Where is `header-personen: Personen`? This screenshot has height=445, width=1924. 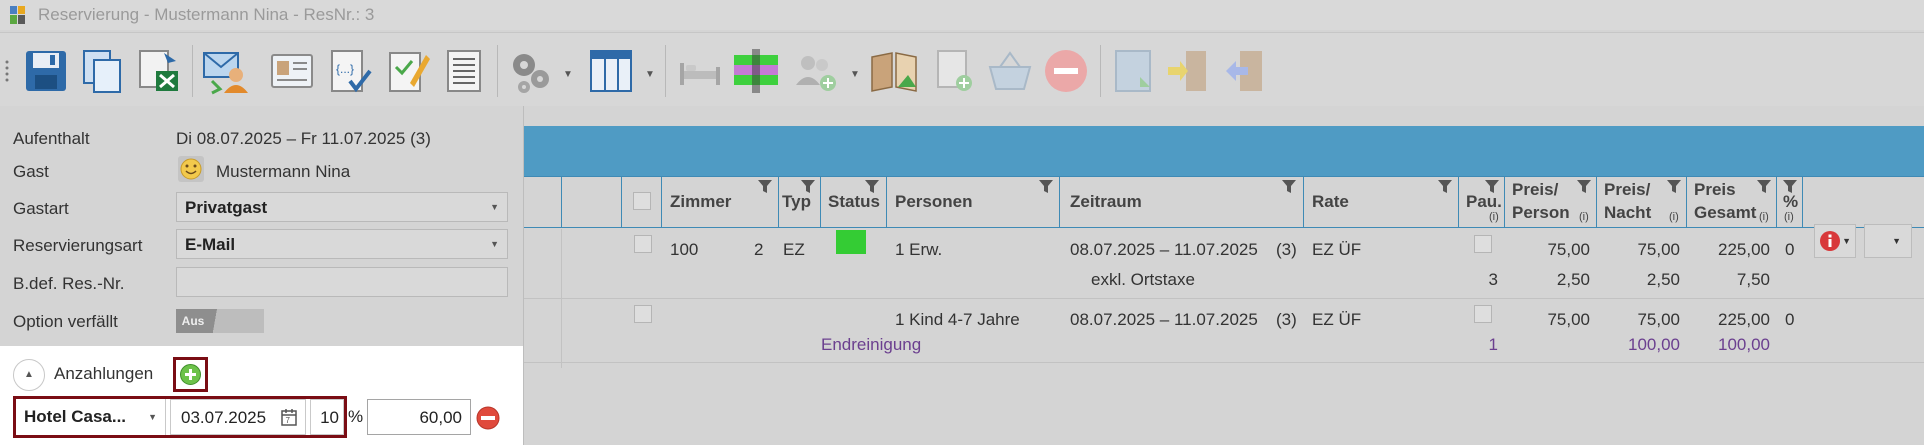 header-personen: Personen is located at coordinates (973, 202).